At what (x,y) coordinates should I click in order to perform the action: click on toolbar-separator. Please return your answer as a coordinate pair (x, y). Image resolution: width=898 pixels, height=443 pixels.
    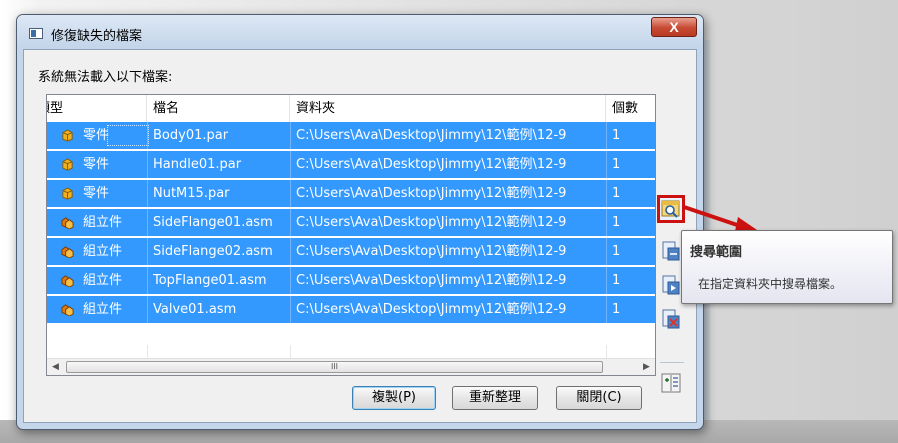
    Looking at the image, I should click on (672, 362).